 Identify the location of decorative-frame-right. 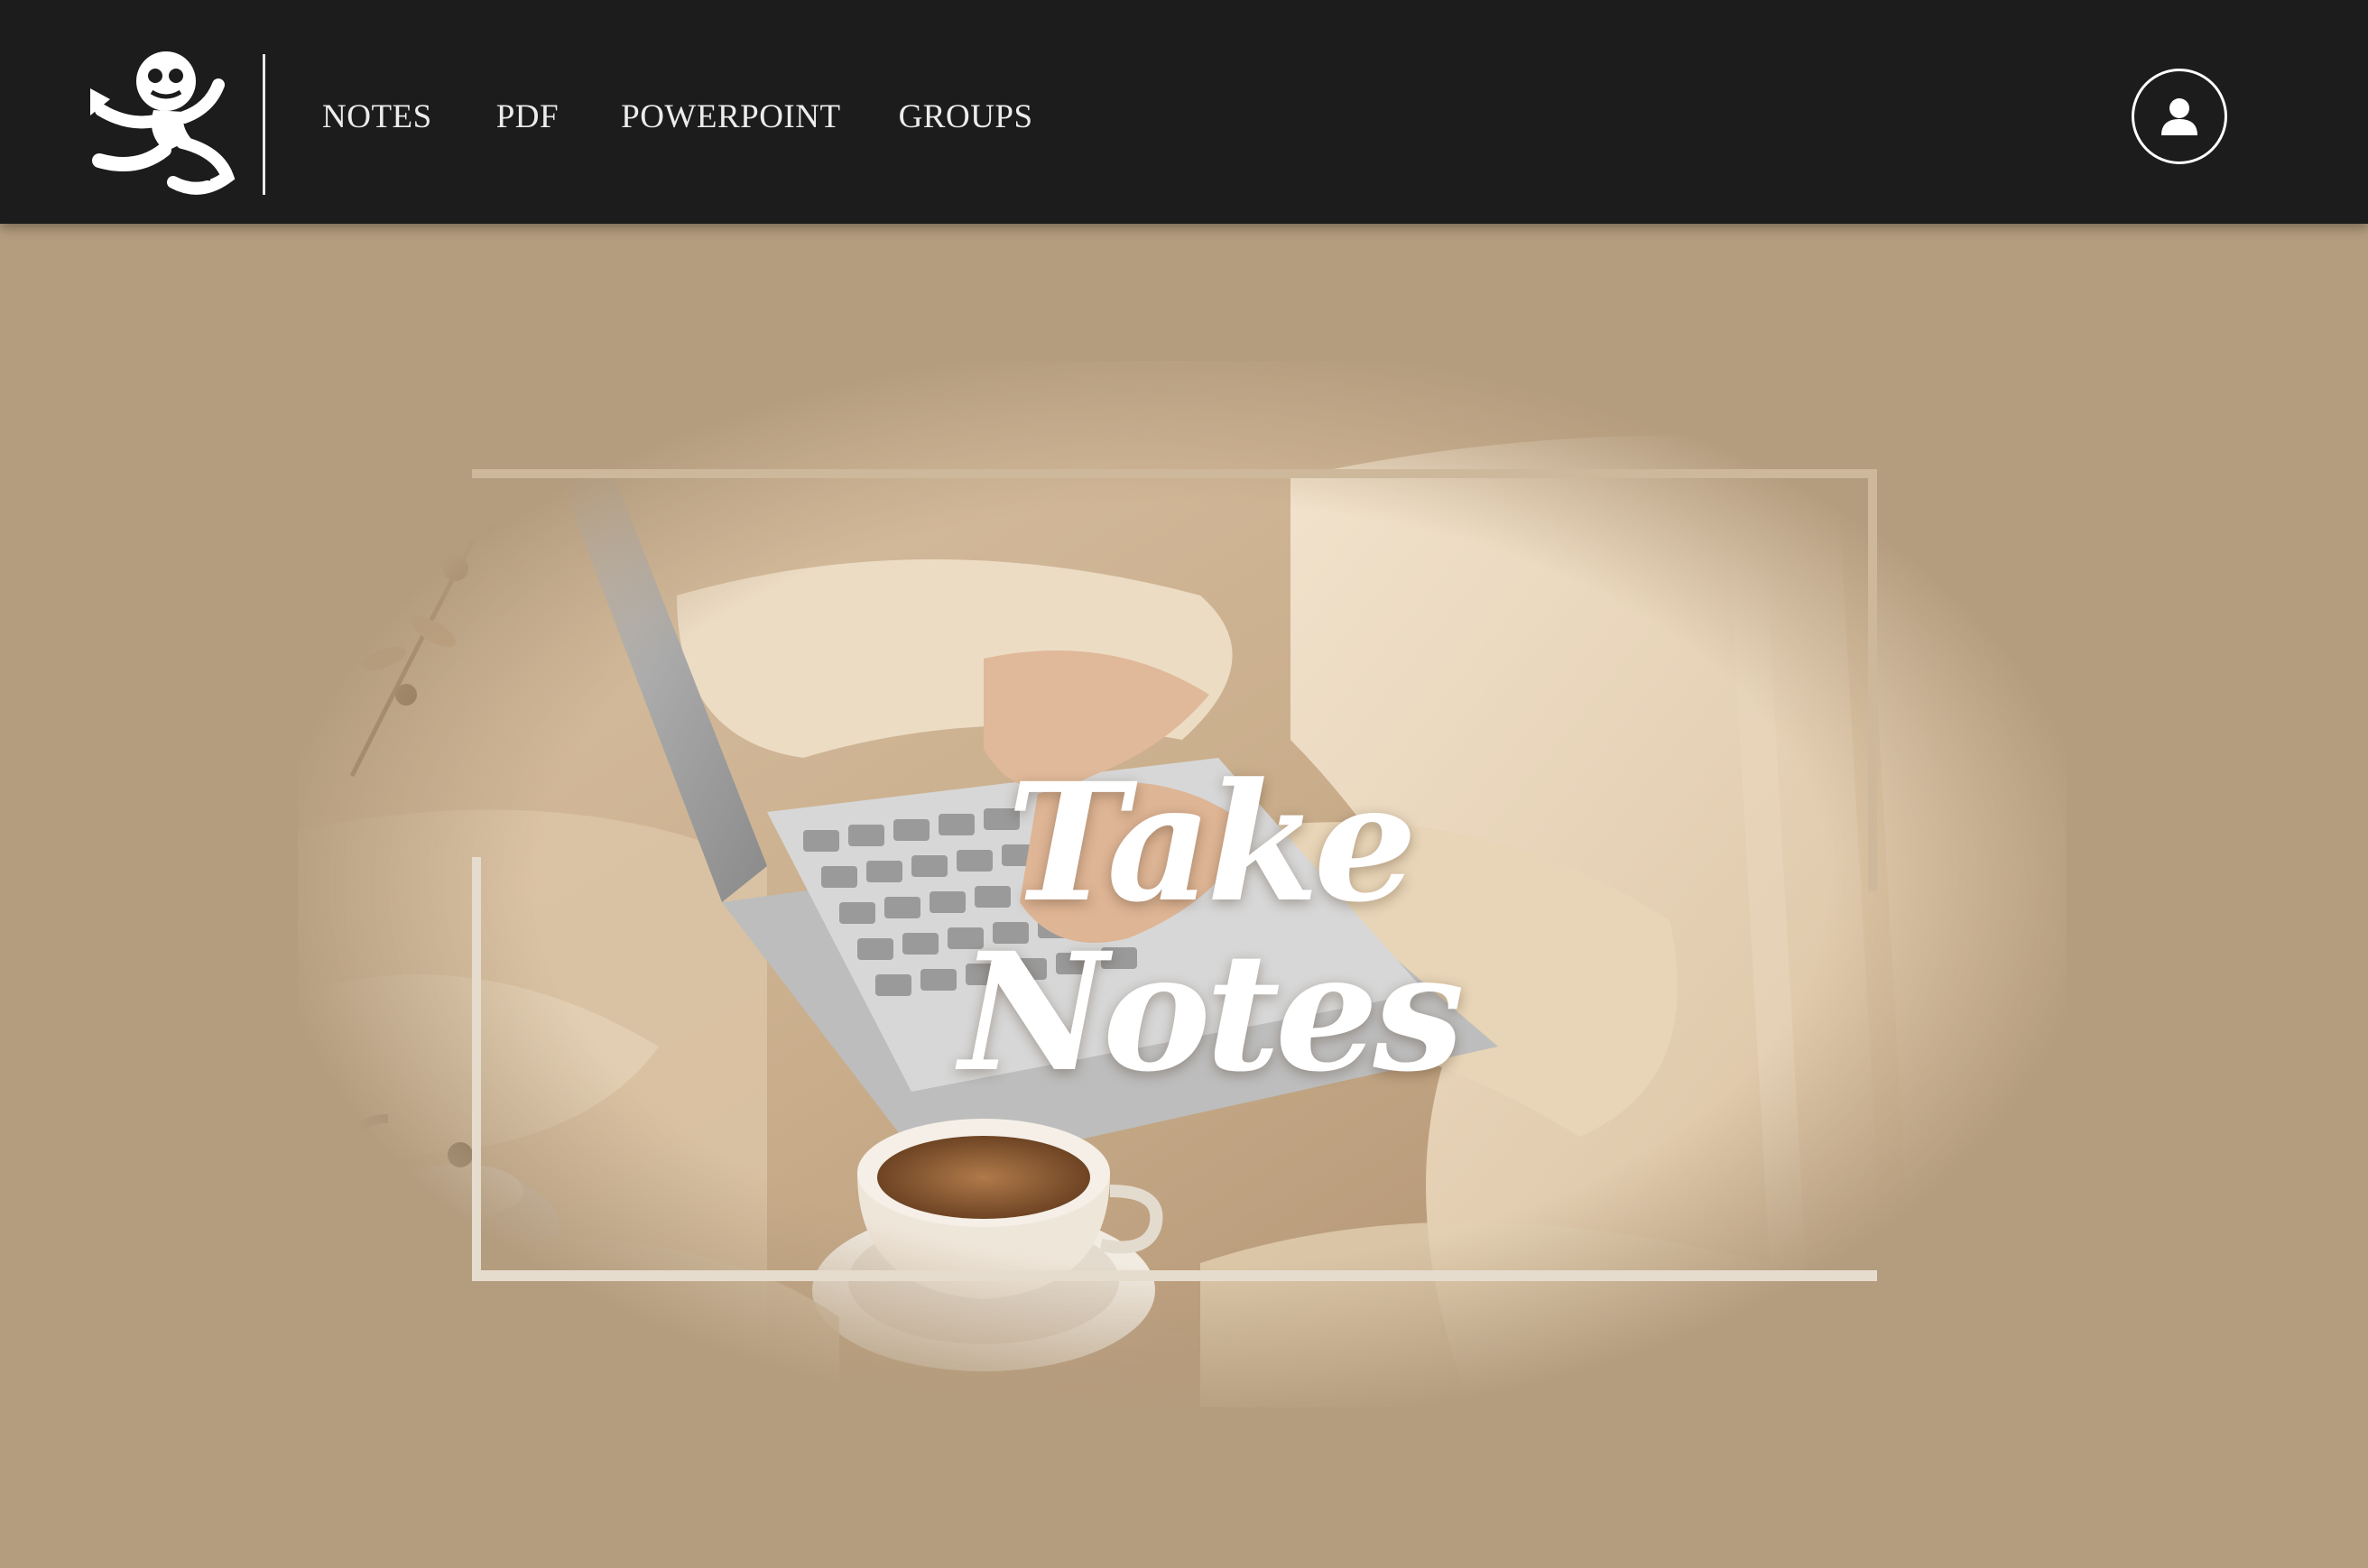
(1873, 680).